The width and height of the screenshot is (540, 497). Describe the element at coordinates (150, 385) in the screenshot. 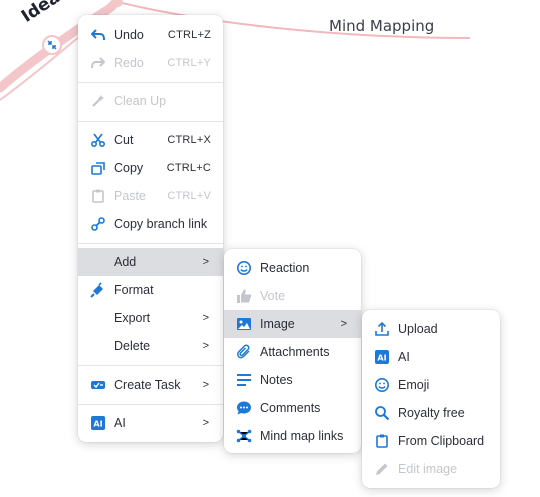

I see `menu-item-create-task: Create Task >` at that location.